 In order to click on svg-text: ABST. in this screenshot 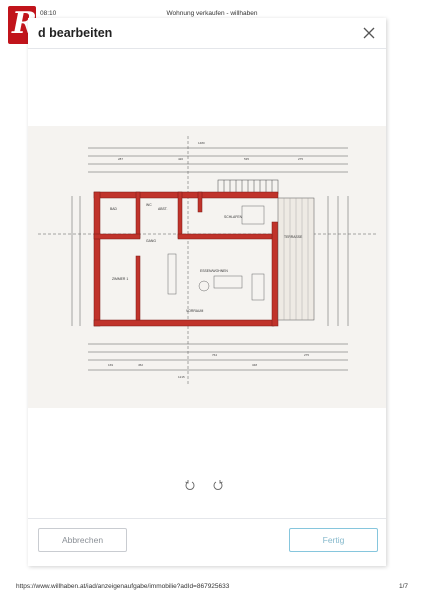, I will do `click(162, 209)`.